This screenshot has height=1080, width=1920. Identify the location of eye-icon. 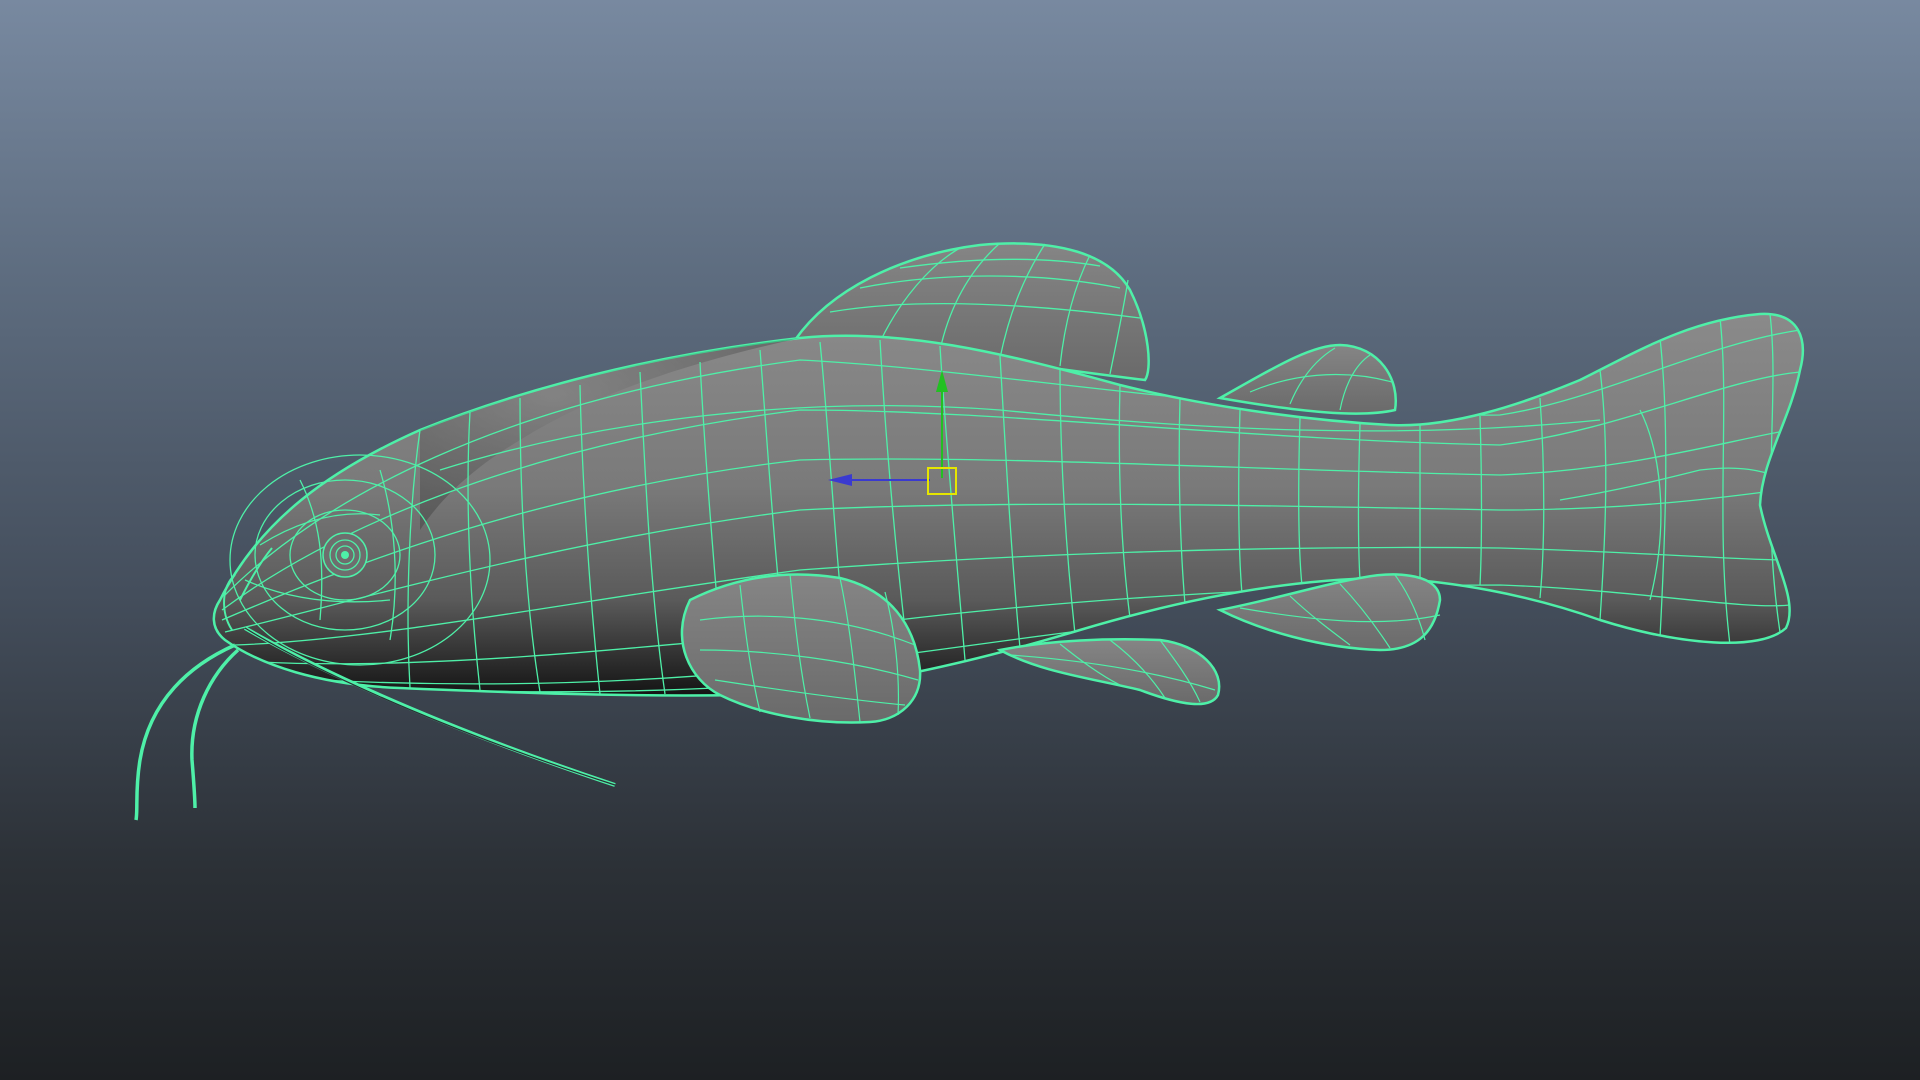
(345, 555).